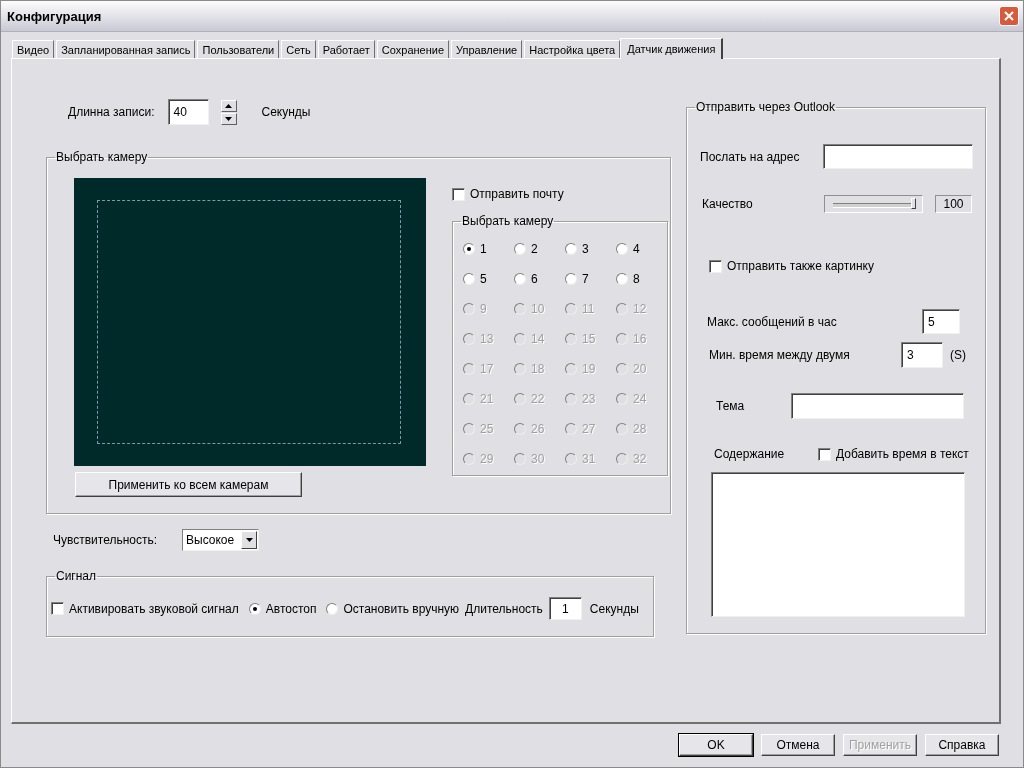 Image resolution: width=1024 pixels, height=768 pixels. I want to click on radio-label: 5, so click(483, 279).